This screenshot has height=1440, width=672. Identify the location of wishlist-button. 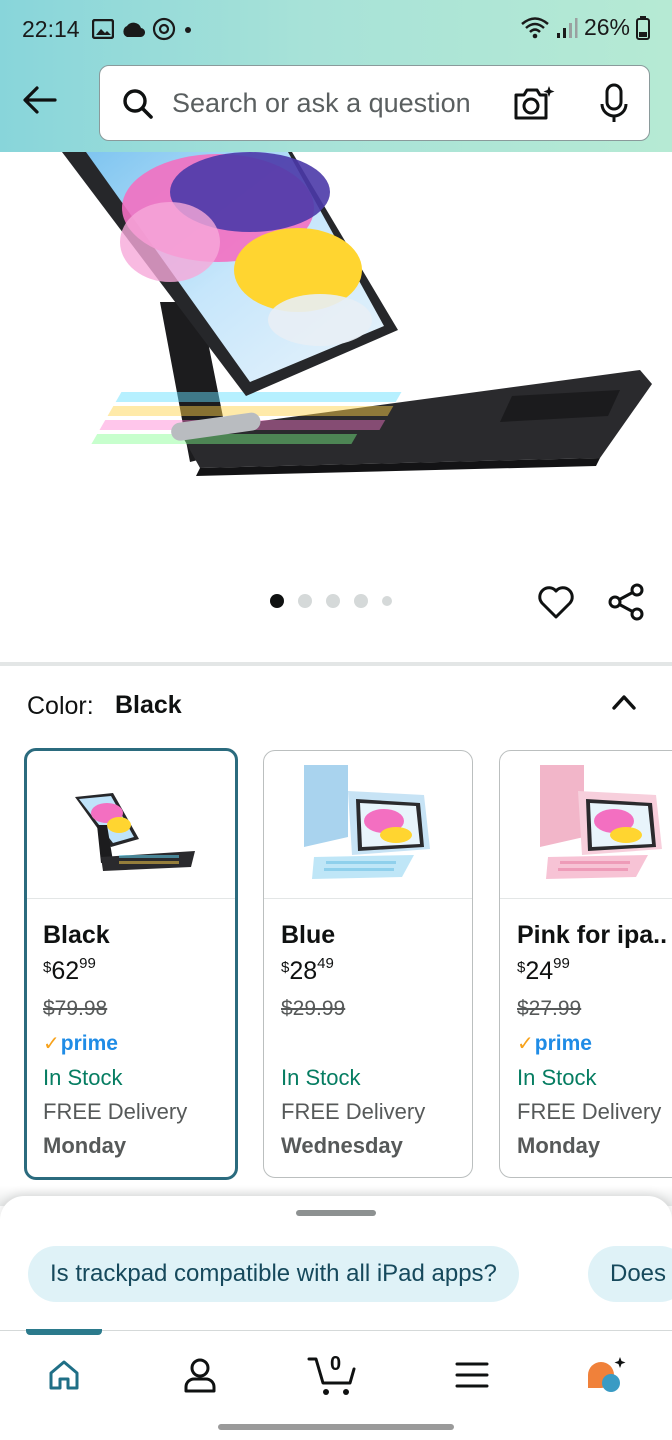
(556, 602).